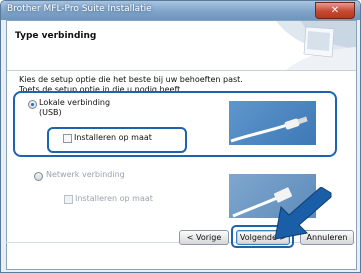 The image size is (361, 273). What do you see at coordinates (269, 129) in the screenshot?
I see `usb-cable-icon` at bounding box center [269, 129].